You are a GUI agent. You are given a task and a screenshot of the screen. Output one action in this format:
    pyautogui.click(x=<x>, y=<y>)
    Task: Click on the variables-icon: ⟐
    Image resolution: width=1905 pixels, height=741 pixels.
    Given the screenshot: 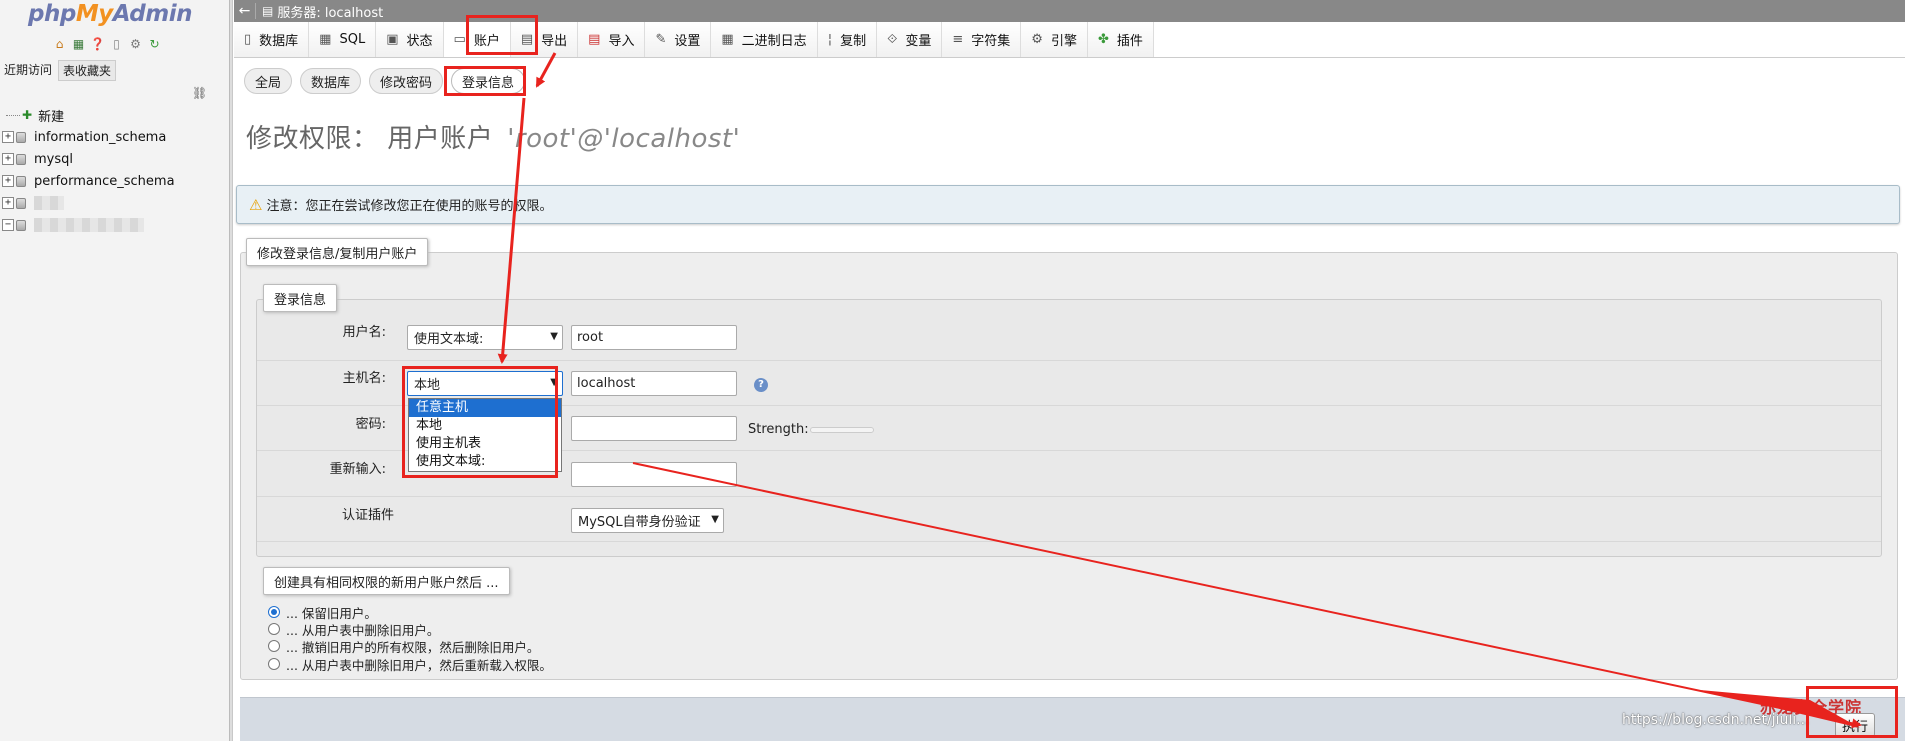 What is the action you would take?
    pyautogui.click(x=892, y=39)
    